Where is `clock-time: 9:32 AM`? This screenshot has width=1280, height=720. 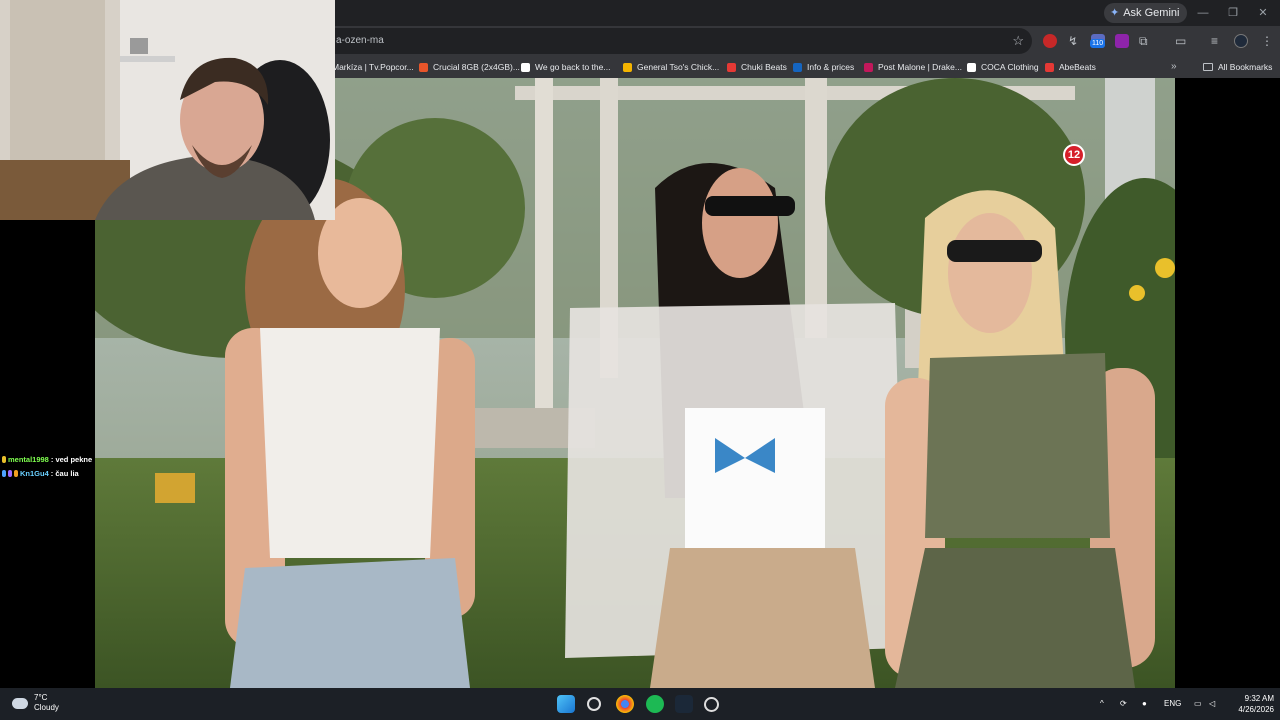
clock-time: 9:32 AM is located at coordinates (1259, 698).